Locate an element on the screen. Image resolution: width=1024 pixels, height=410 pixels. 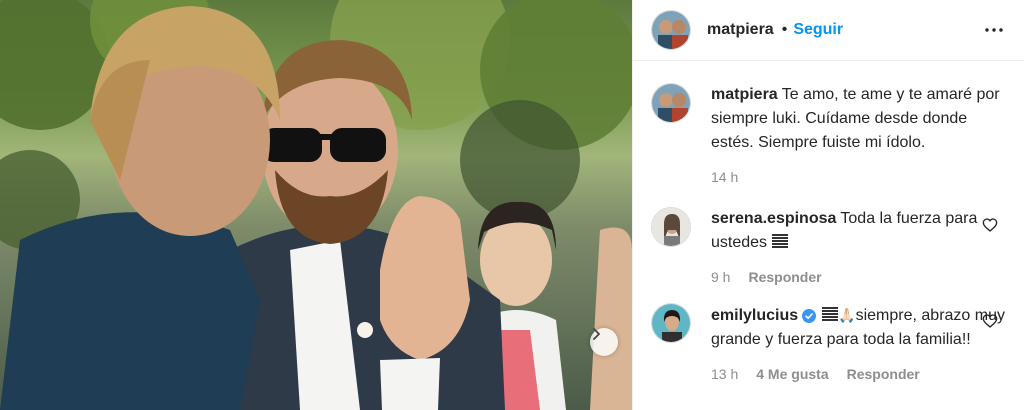
comment-timestamp: 13 h is located at coordinates (724, 374).